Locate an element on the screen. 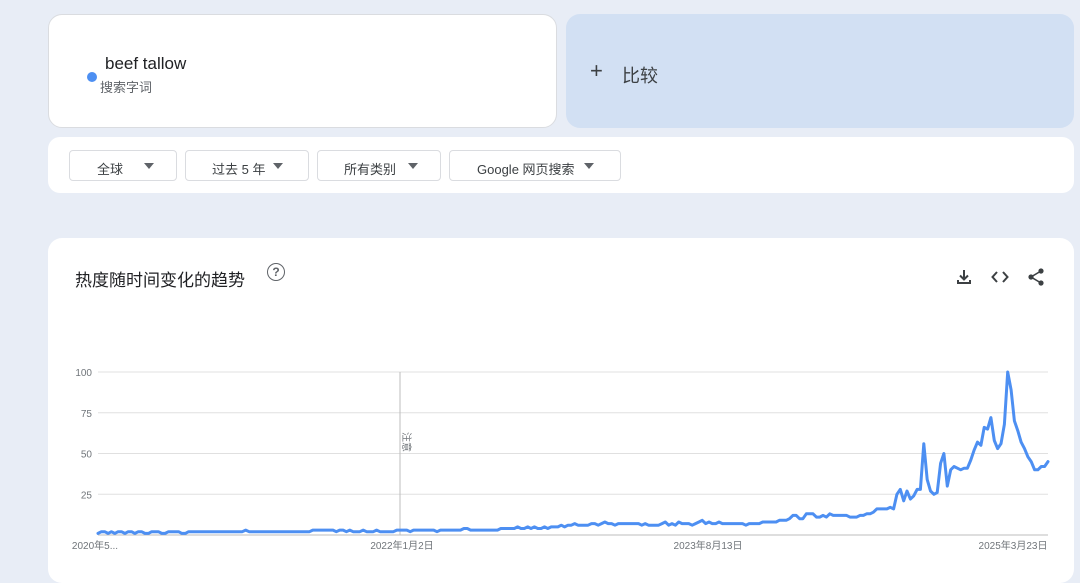 The height and width of the screenshot is (583, 1080). compare-button: + 比较 is located at coordinates (820, 71).